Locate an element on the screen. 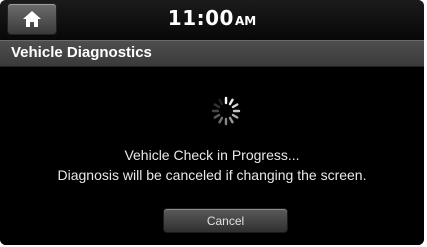 The height and width of the screenshot is (247, 427). clock-time: 11:00 is located at coordinates (200, 18).